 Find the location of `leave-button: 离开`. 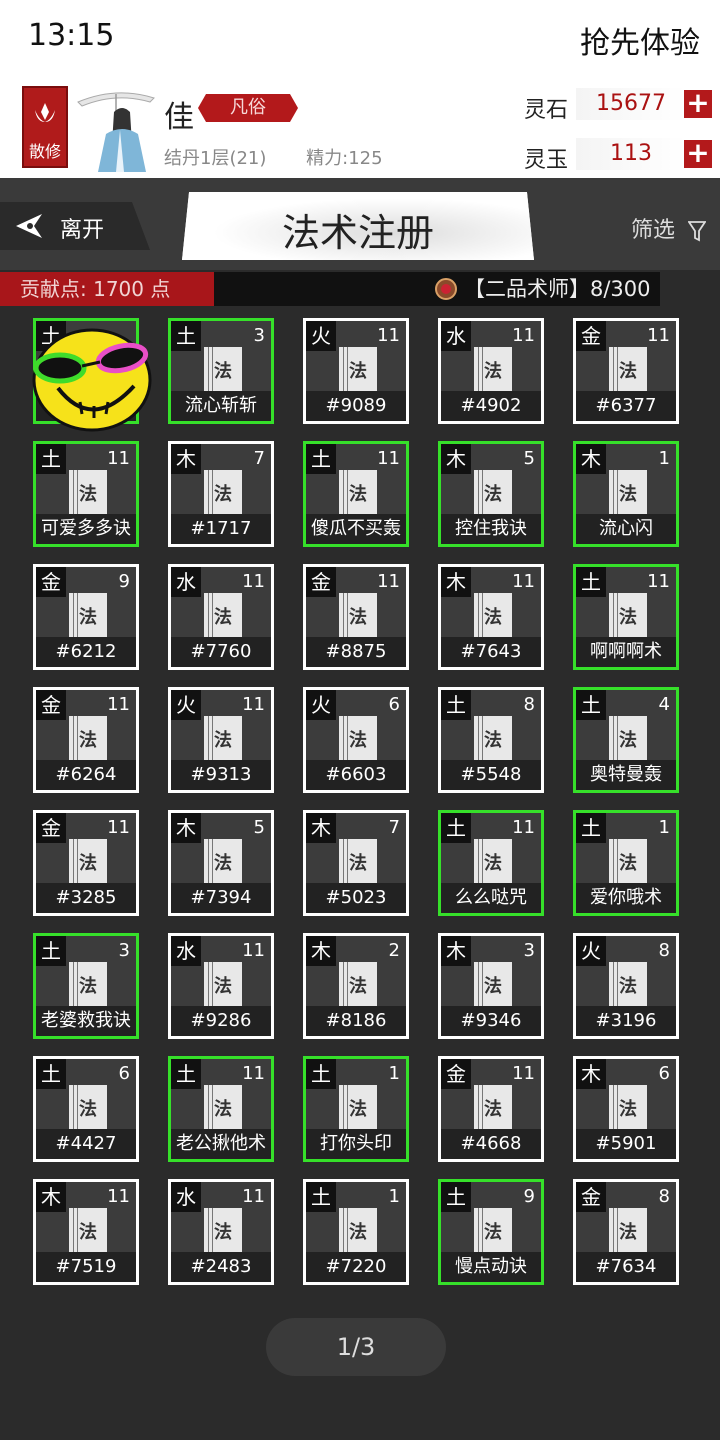

leave-button: 离开 is located at coordinates (75, 226).